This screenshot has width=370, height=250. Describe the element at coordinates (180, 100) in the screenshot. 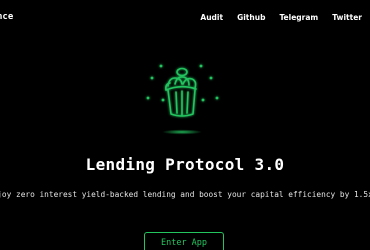

I see `glowing-hand-coin-icon` at that location.